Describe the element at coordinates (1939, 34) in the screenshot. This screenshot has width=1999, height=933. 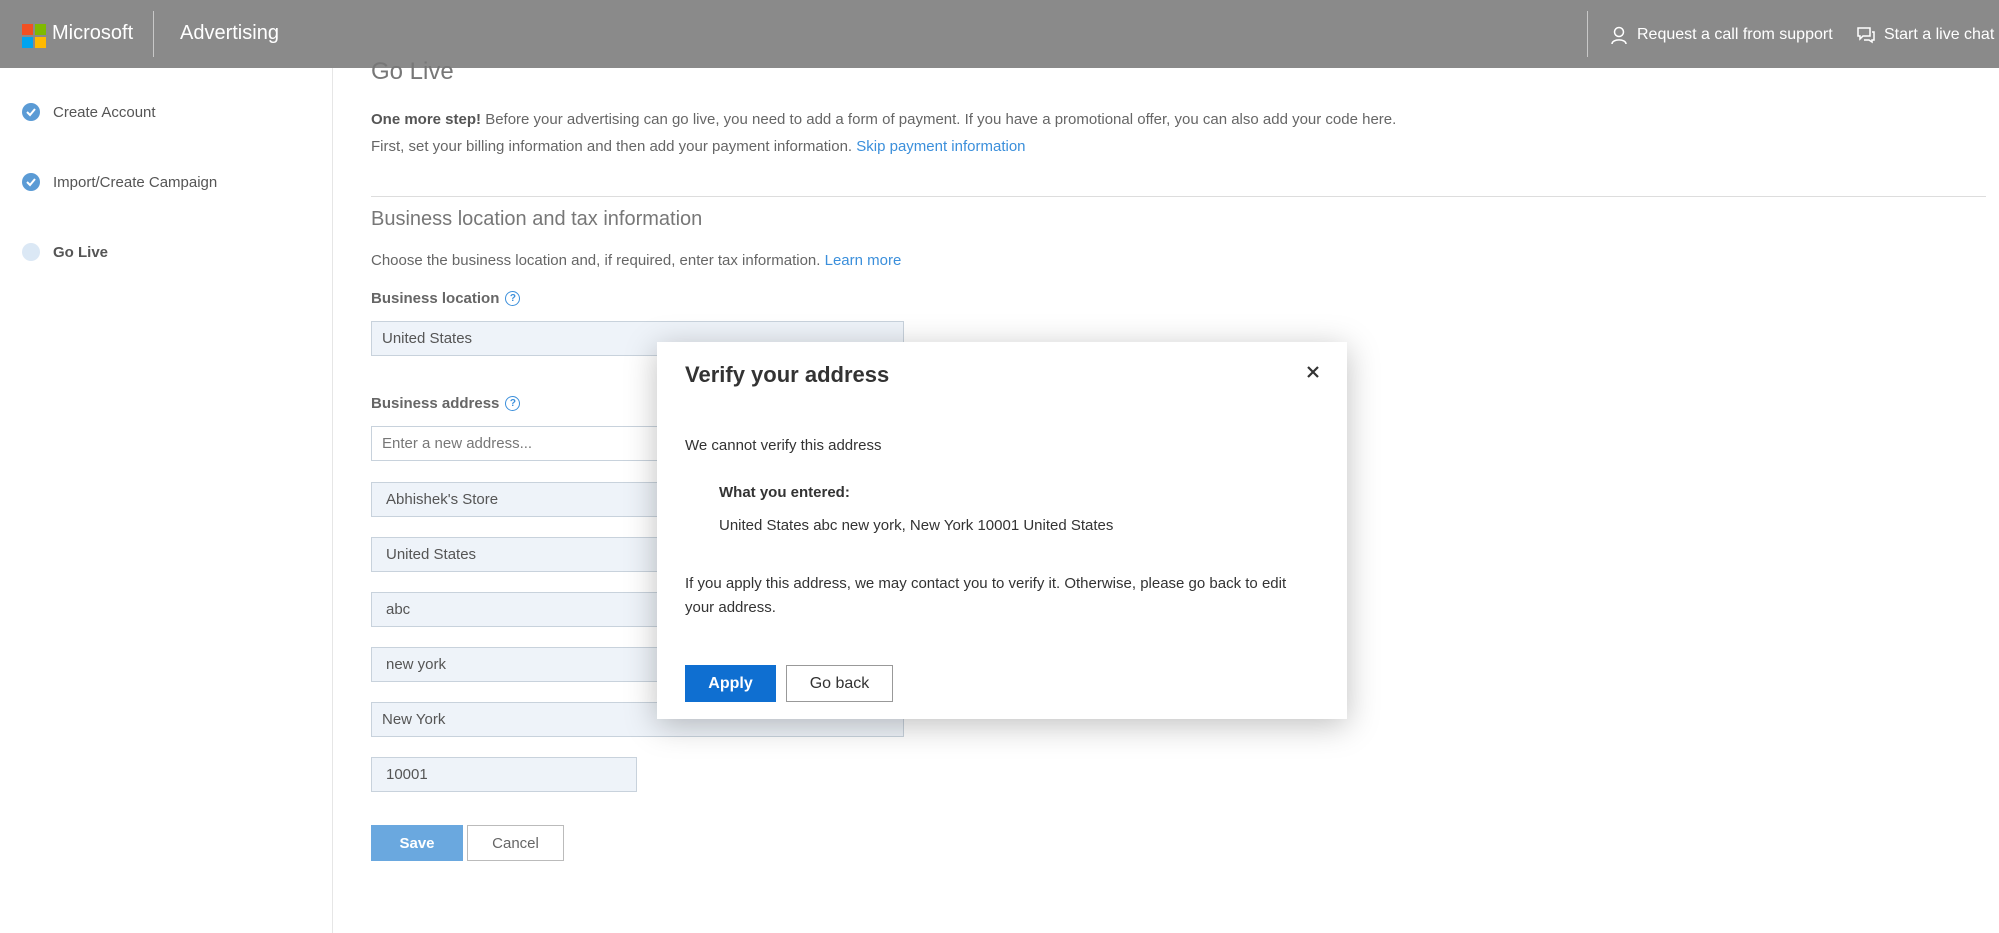
I see `live-chat-label: Start a live chat` at that location.